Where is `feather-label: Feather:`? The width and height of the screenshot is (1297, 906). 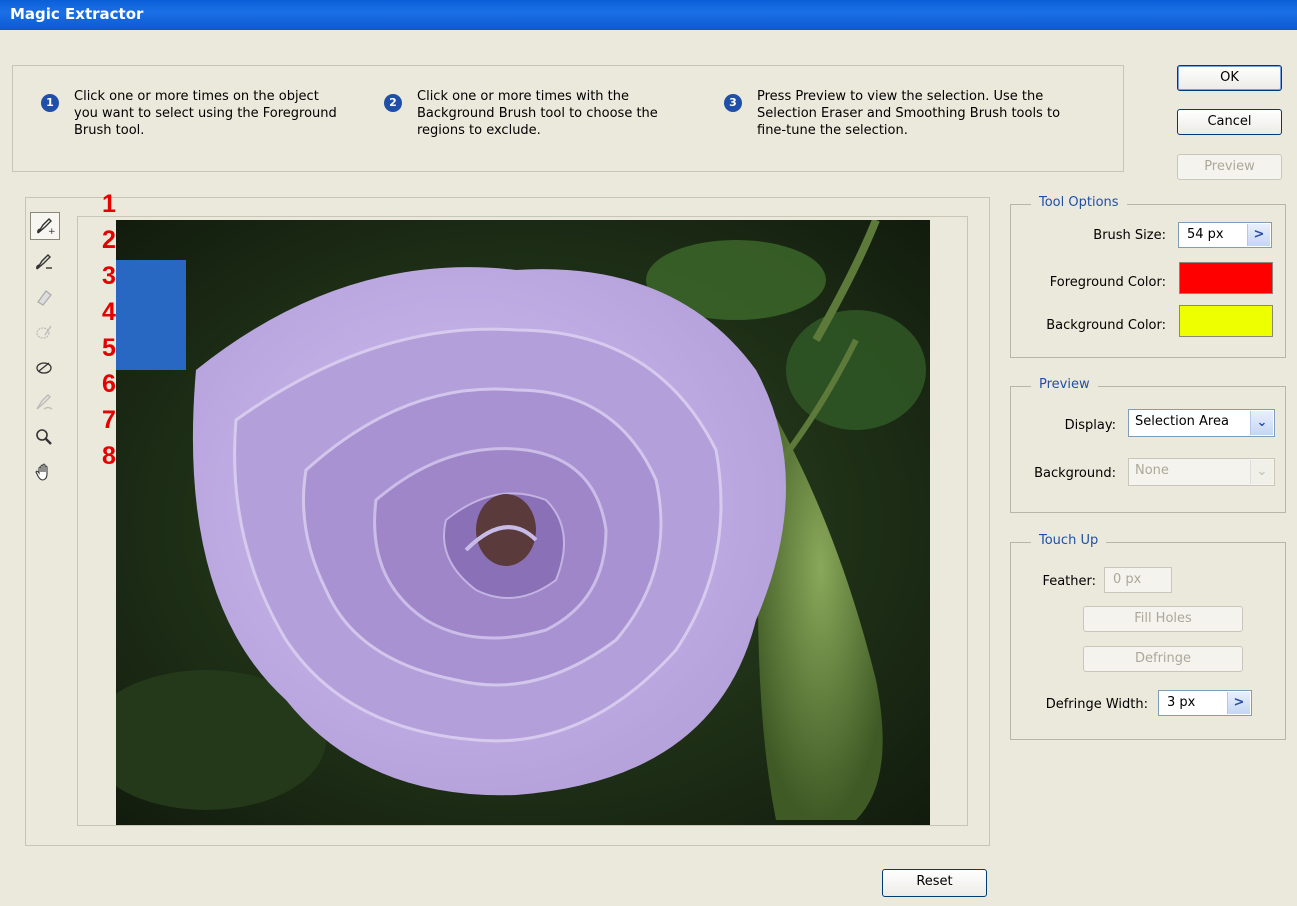
feather-label: Feather: is located at coordinates (1069, 581).